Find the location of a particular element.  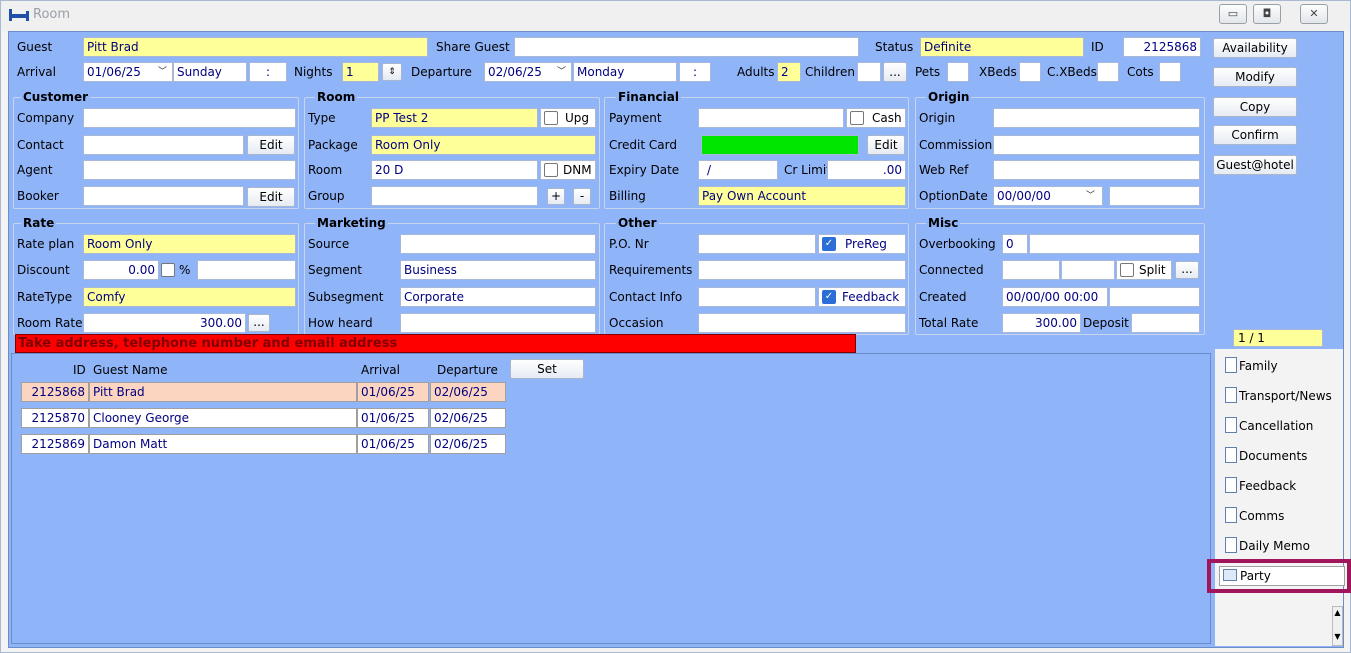

upgrade-checkbox is located at coordinates (551, 118).